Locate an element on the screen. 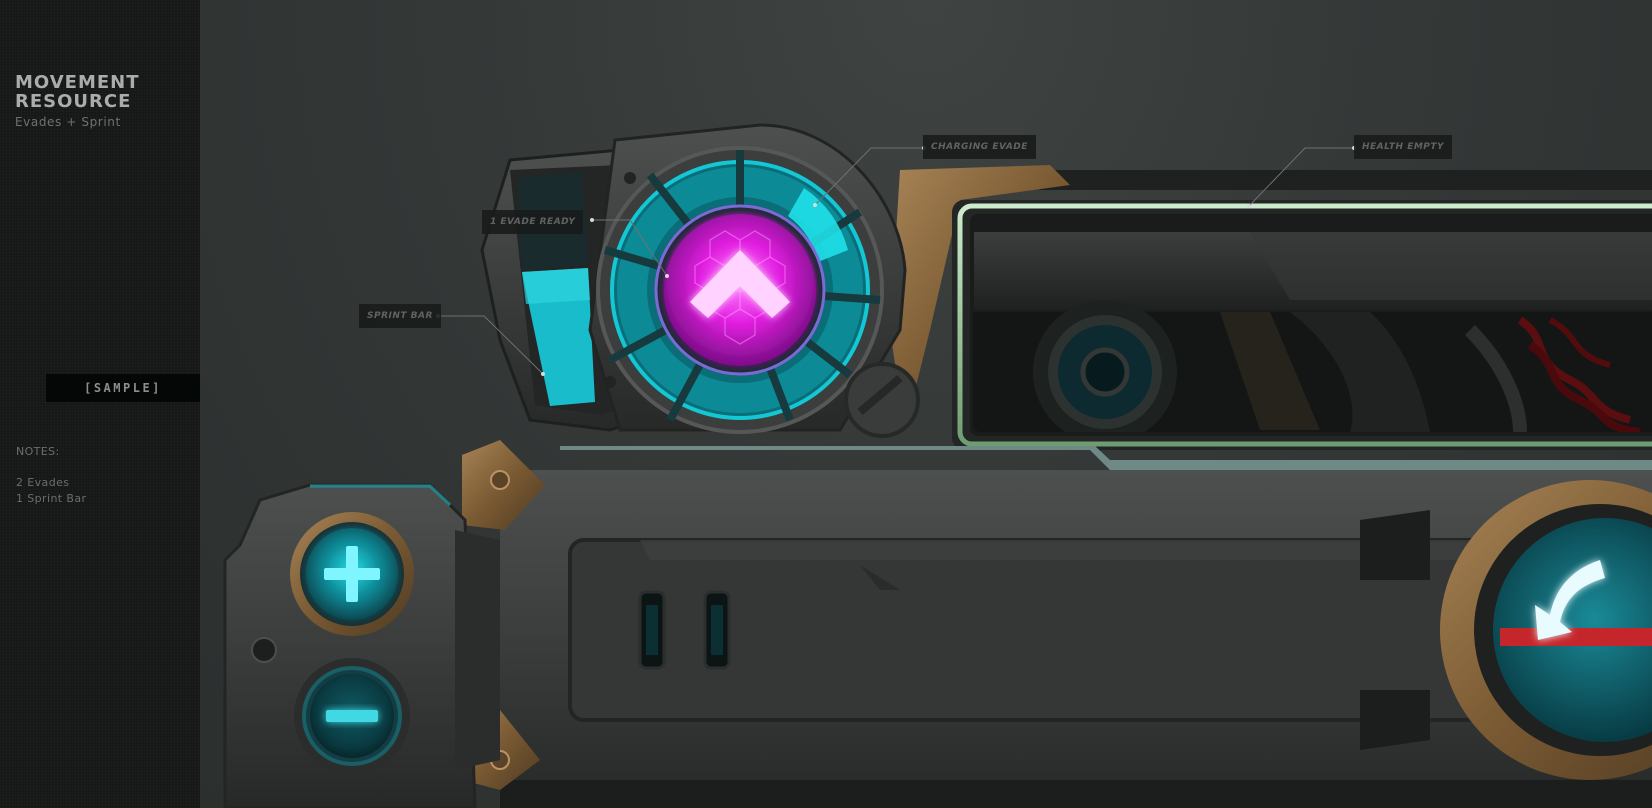 The height and width of the screenshot is (808, 1652). dodge-red-band is located at coordinates (1576, 637).